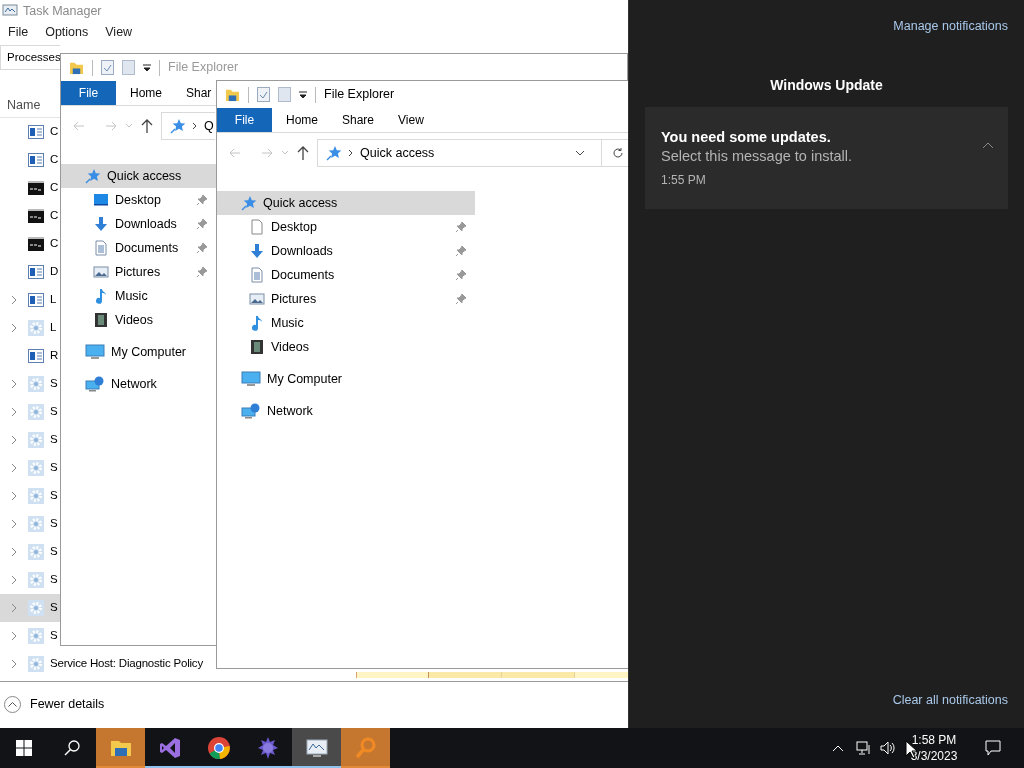 This screenshot has width=1024, height=768. What do you see at coordinates (746, 137) in the screenshot?
I see `notification-title: You need some updates.` at bounding box center [746, 137].